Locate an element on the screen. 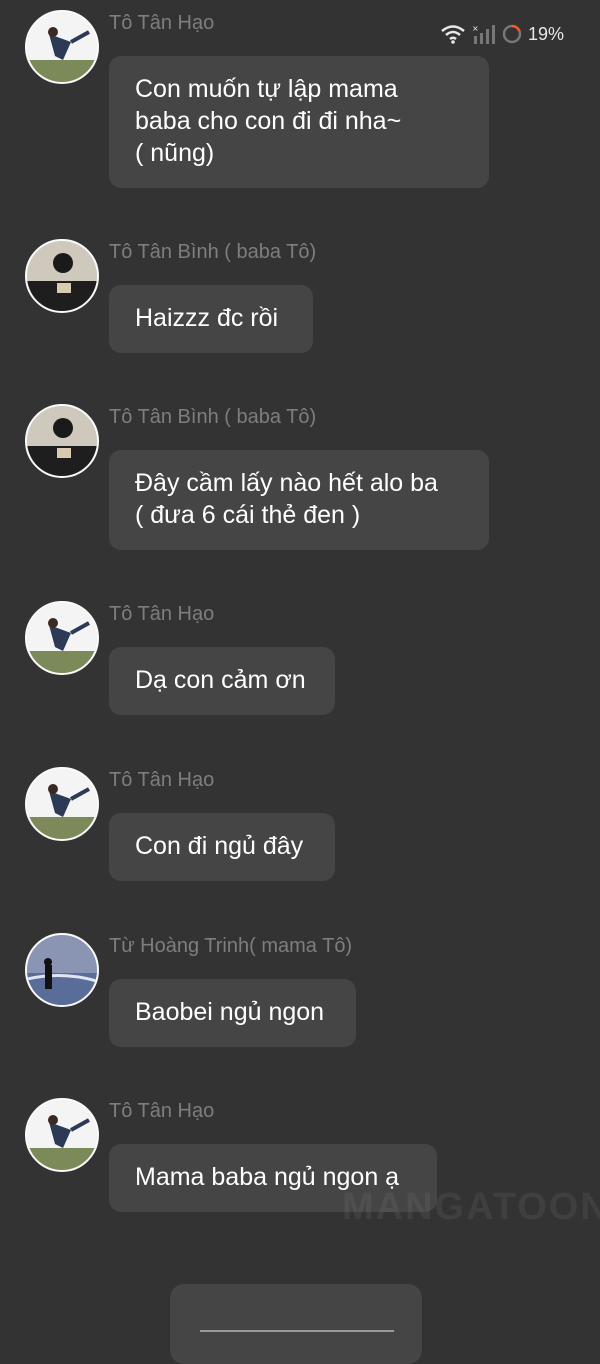 The image size is (600, 1364). input-bubble is located at coordinates (296, 1324).